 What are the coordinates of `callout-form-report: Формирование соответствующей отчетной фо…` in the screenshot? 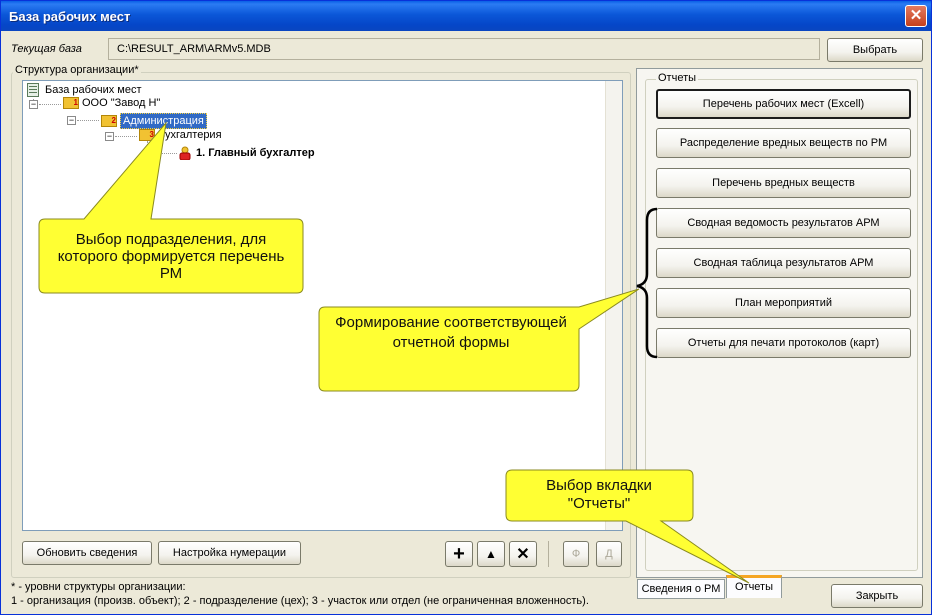 It's located at (451, 332).